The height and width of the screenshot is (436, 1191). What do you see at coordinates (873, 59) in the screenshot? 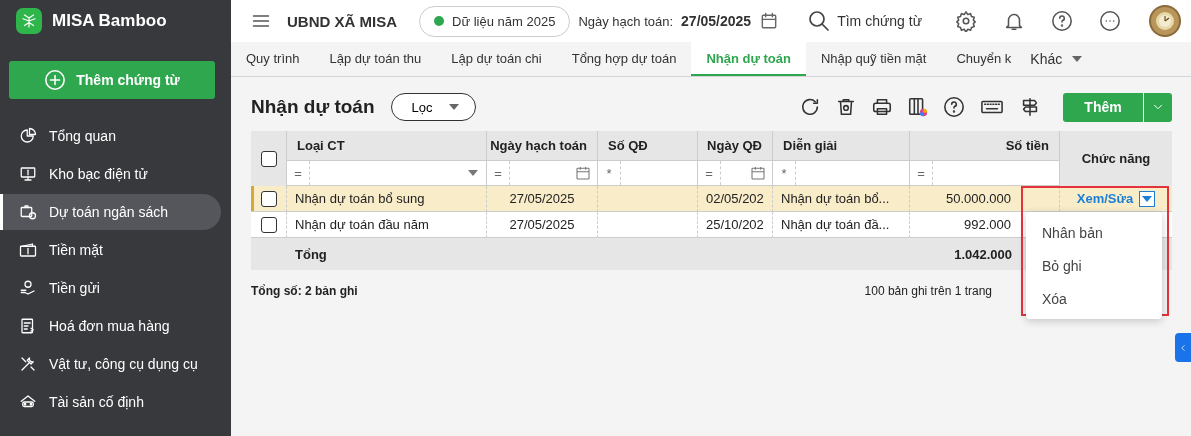
I see `tab: Nhập quỹ tiền mặt` at bounding box center [873, 59].